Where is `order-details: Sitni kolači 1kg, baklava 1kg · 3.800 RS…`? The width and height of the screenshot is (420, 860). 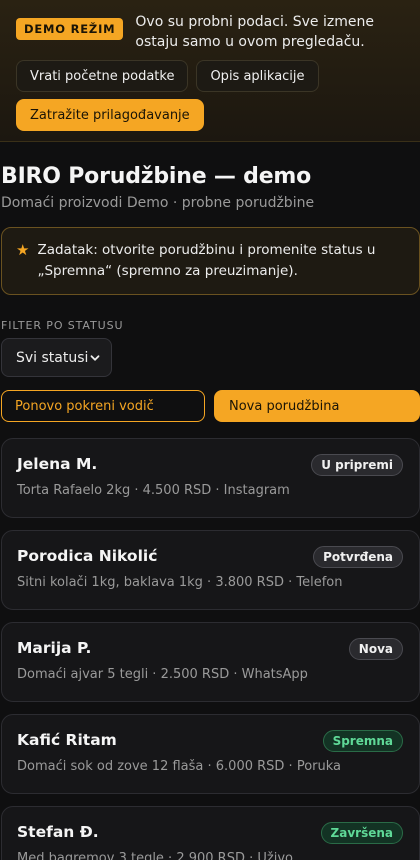
order-details: Sitni kolači 1kg, baklava 1kg · 3.800 RS… is located at coordinates (180, 582).